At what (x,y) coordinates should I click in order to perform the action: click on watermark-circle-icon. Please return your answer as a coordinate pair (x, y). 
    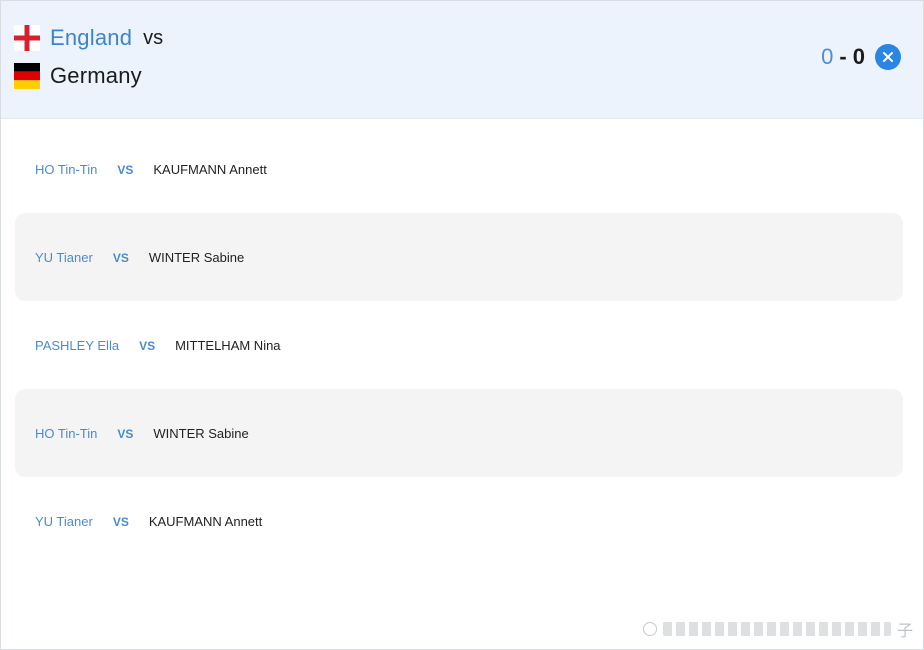
    Looking at the image, I should click on (650, 629).